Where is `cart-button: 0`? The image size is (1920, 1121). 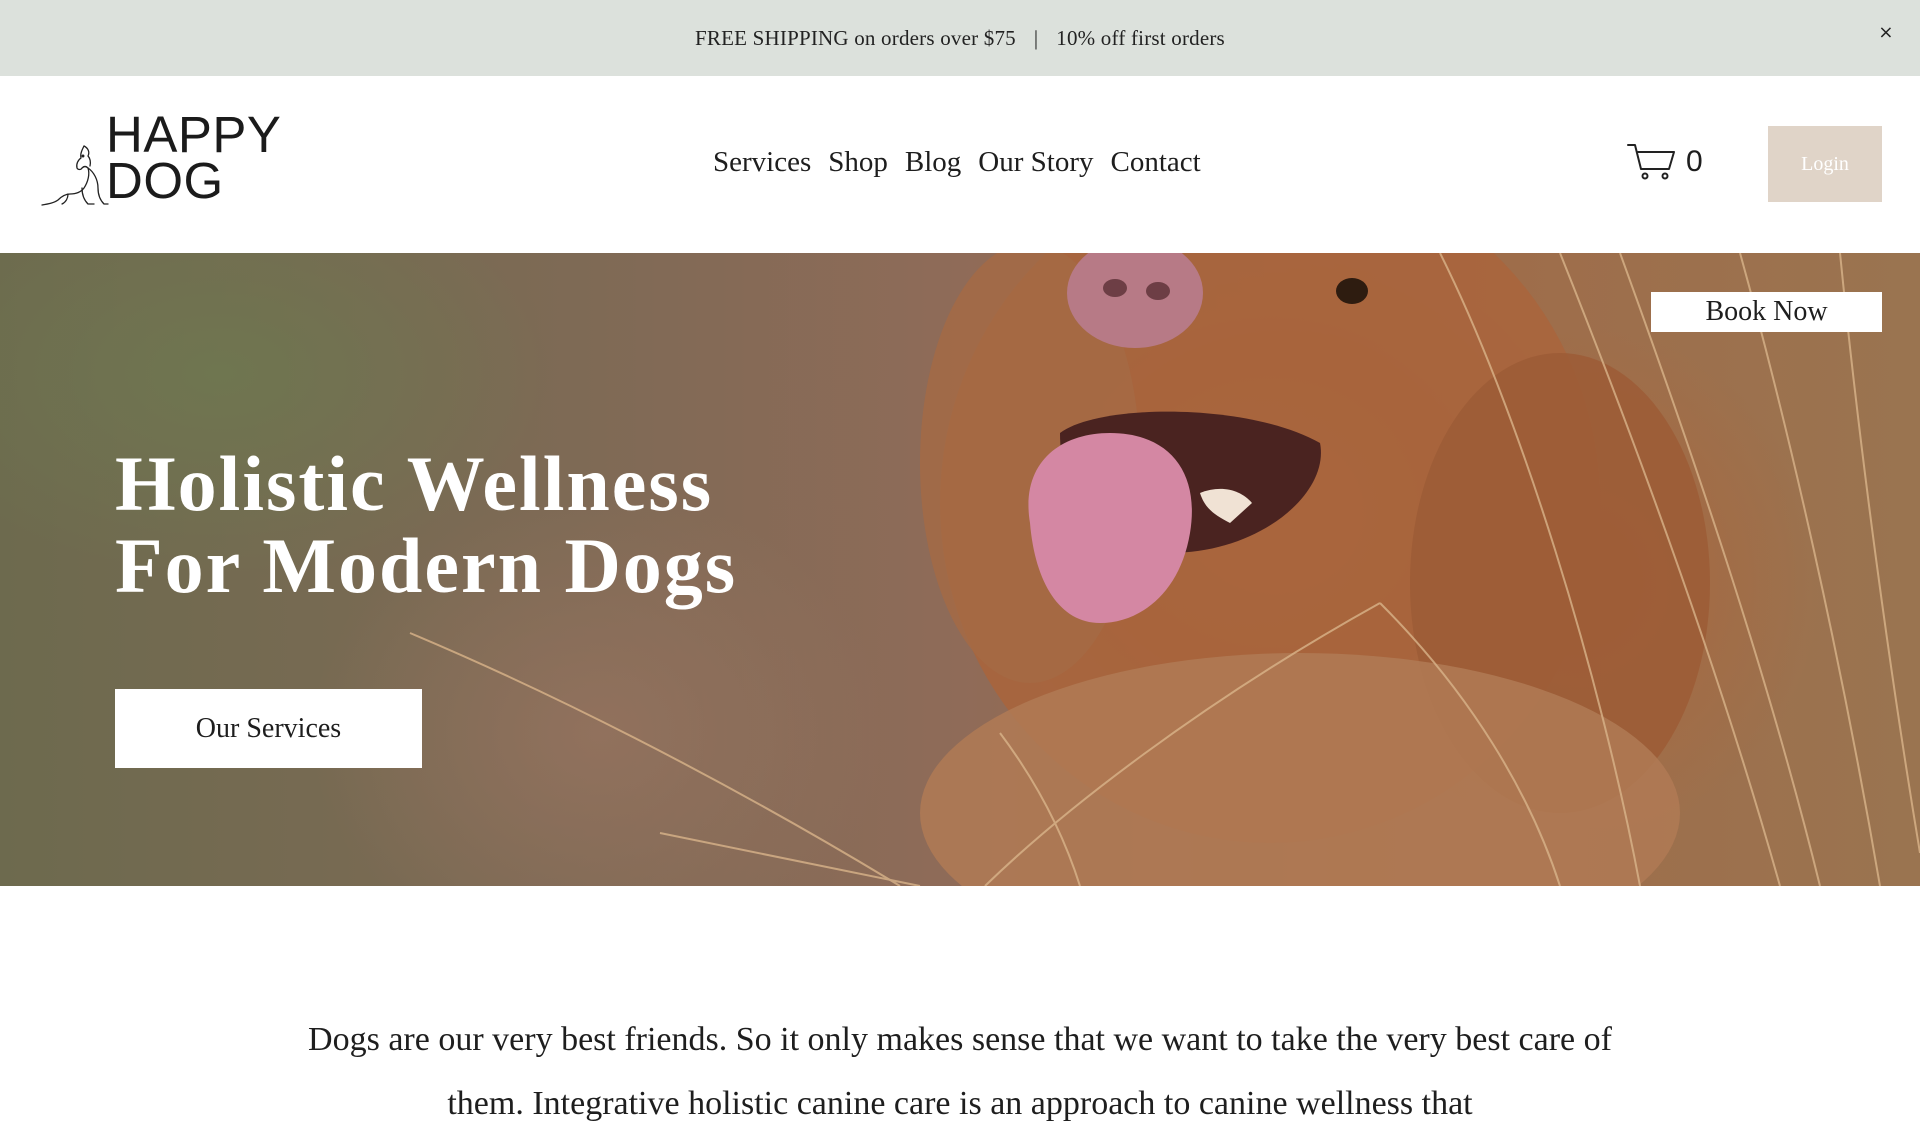 cart-button: 0 is located at coordinates (1664, 162).